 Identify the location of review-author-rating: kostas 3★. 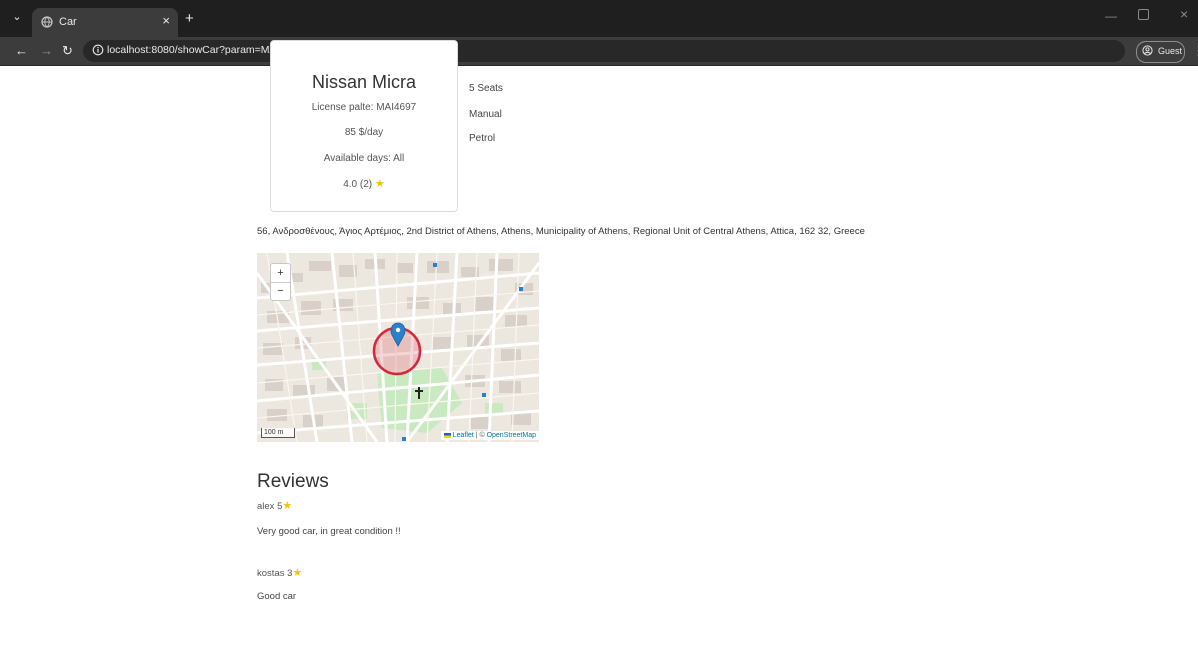
(279, 572).